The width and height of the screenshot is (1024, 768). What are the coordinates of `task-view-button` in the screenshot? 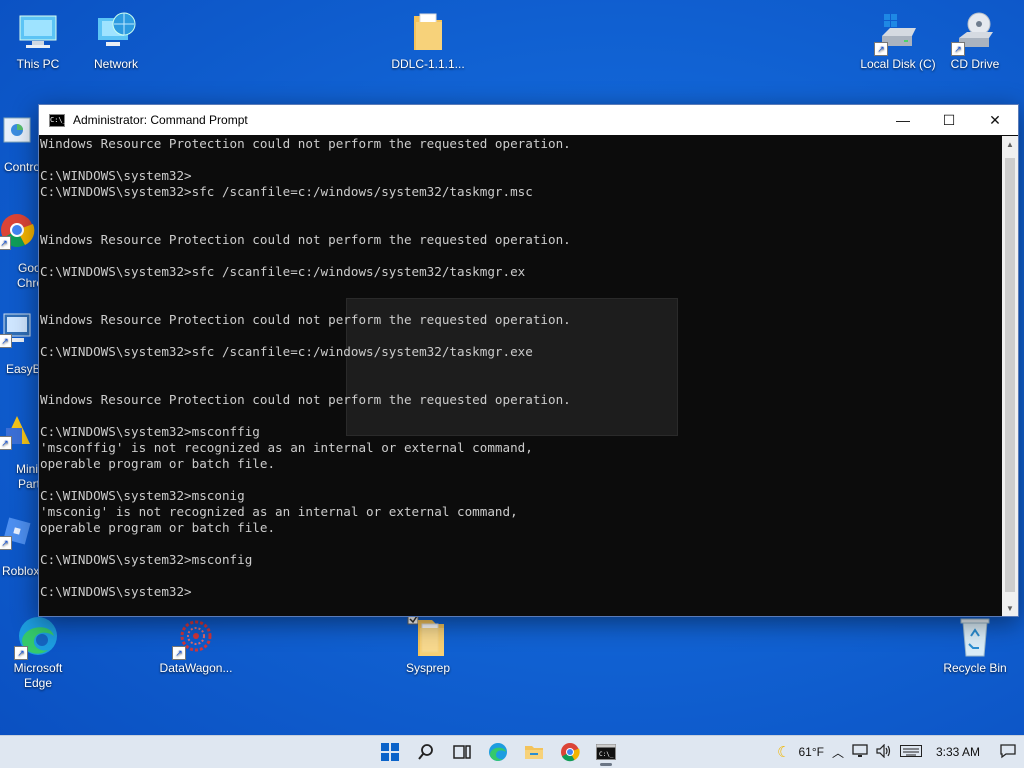 It's located at (462, 752).